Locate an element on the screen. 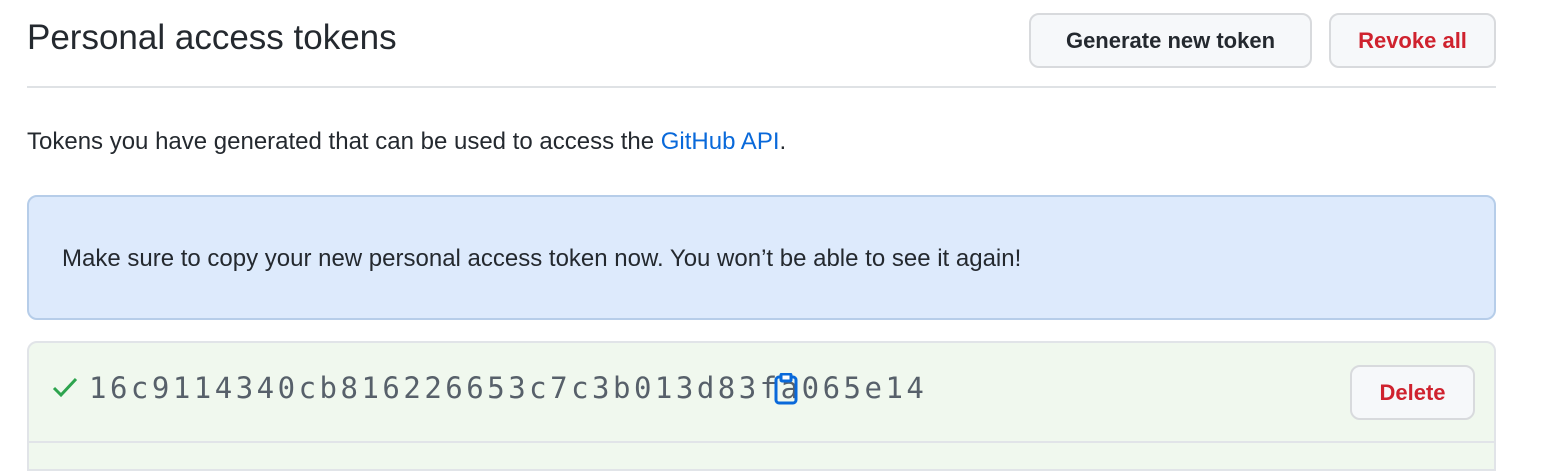 The image size is (1542, 471). revoke-all-button: Revoke all is located at coordinates (1412, 40).